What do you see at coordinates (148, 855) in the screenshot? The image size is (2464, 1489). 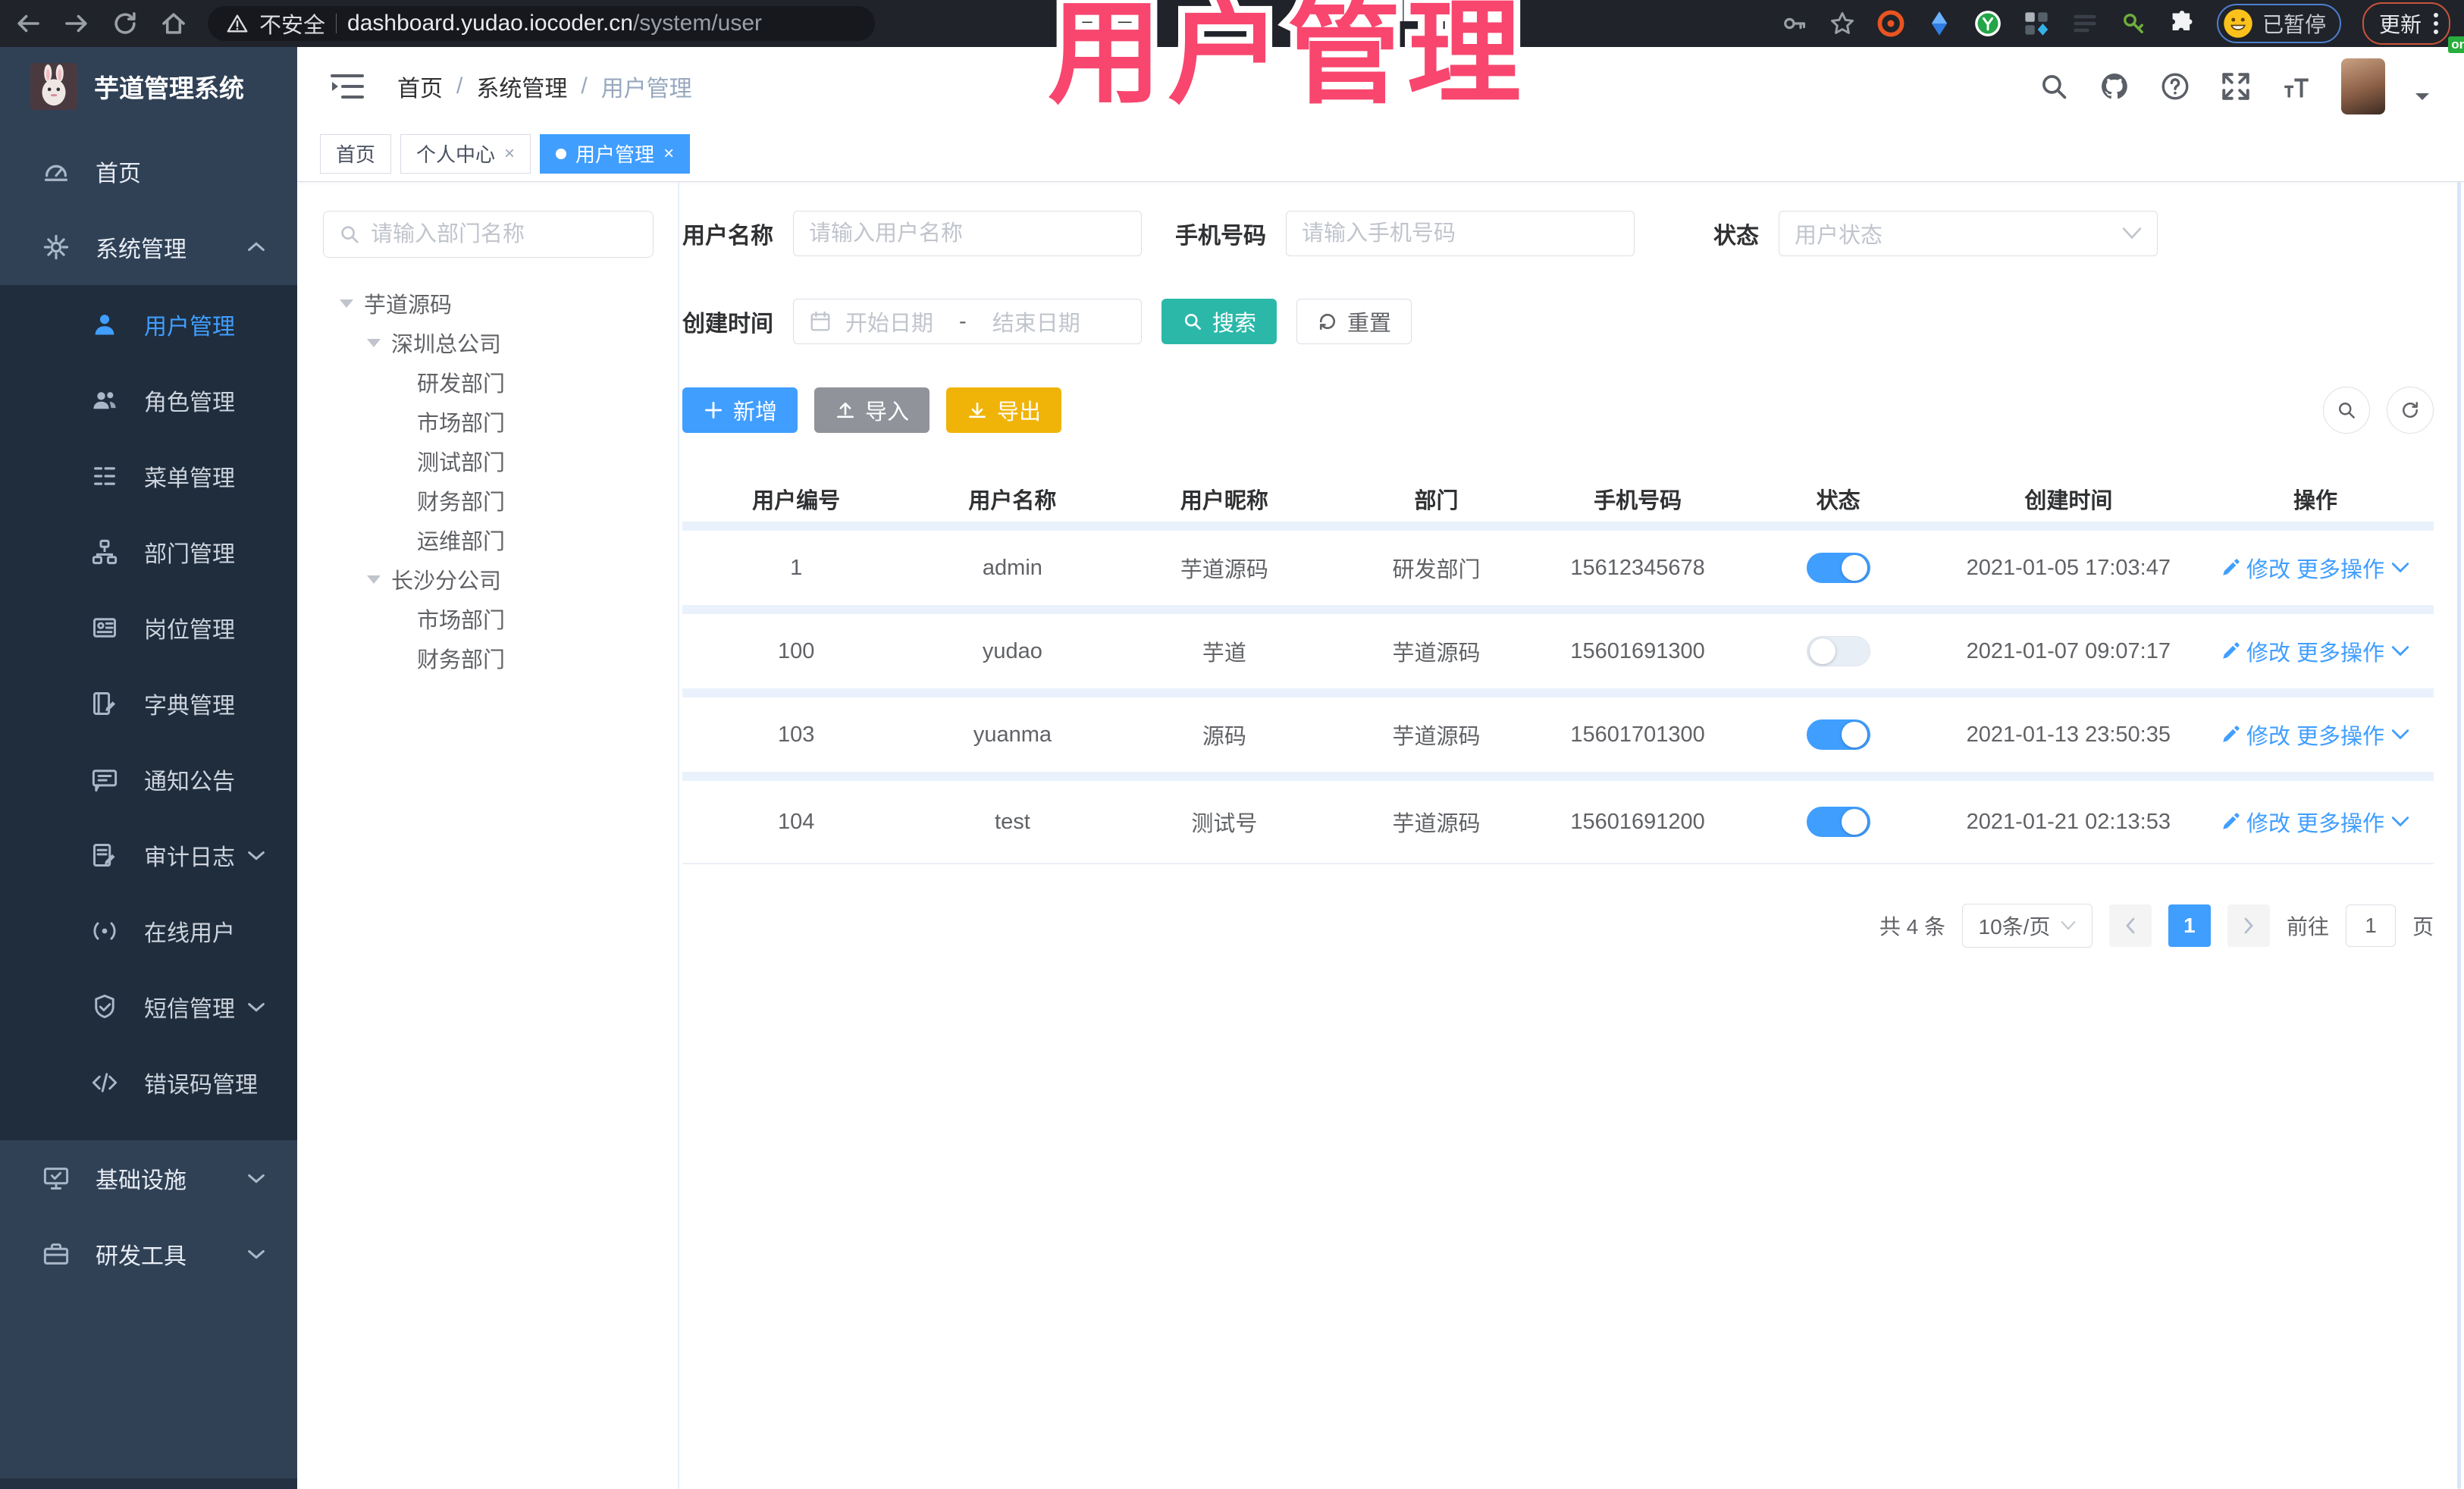 I see `sidebar-item-audit-log: 审计日志` at bounding box center [148, 855].